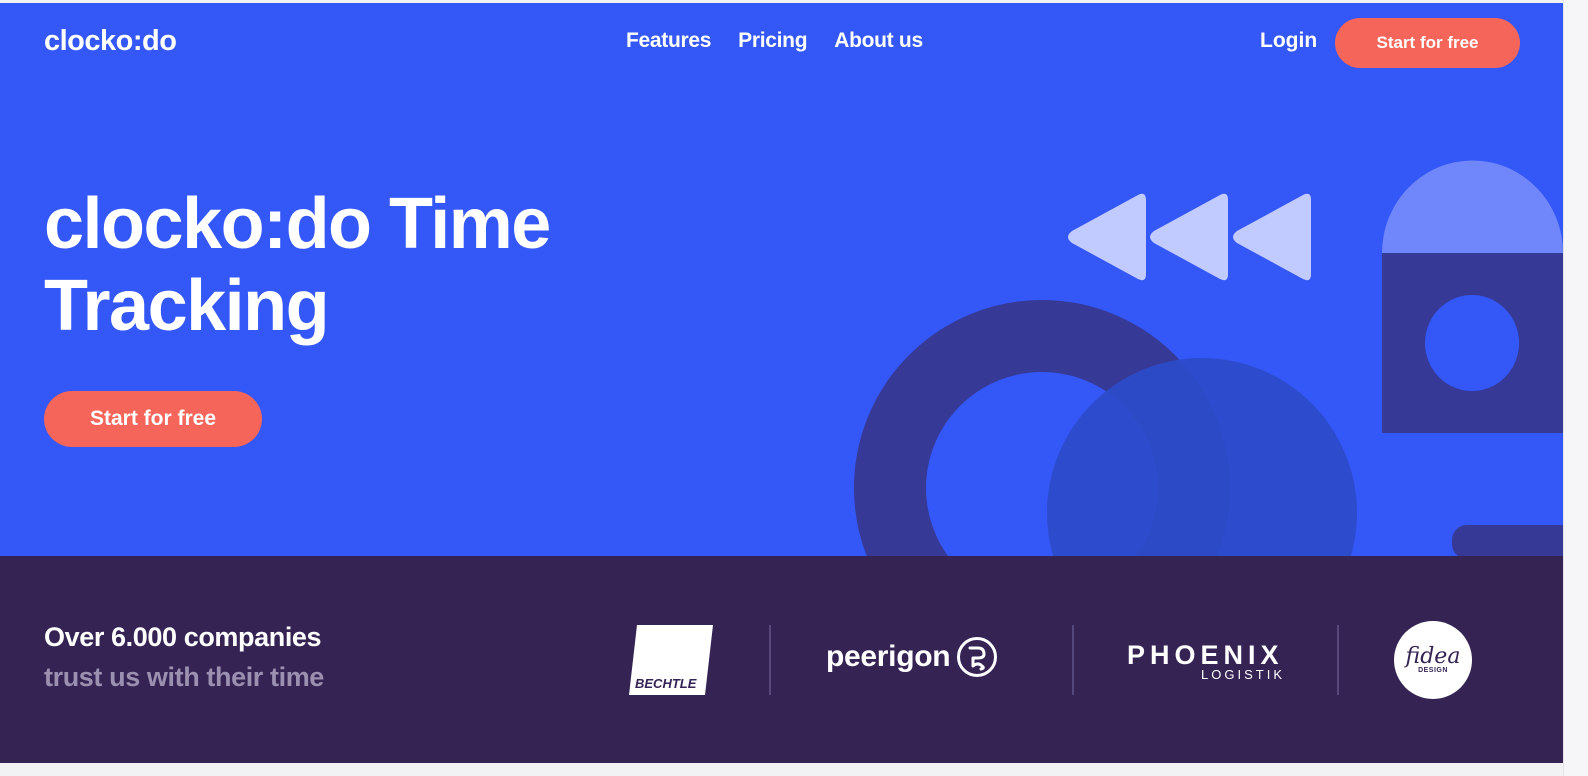 The width and height of the screenshot is (1588, 776). I want to click on bechtle-logo-text: BECHTLE, so click(666, 683).